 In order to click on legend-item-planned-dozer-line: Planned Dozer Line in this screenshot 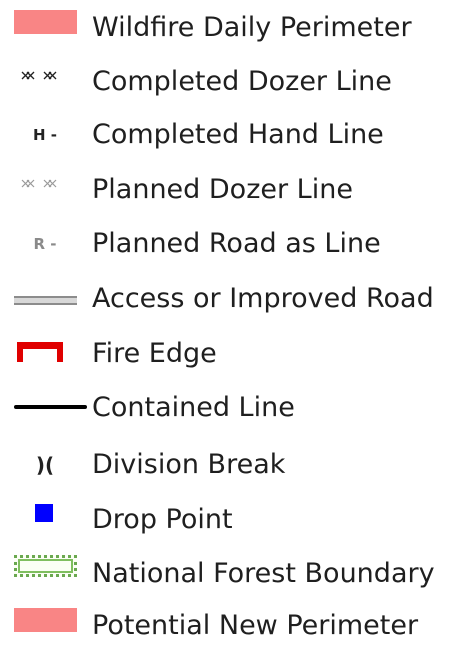, I will do `click(227, 190)`.